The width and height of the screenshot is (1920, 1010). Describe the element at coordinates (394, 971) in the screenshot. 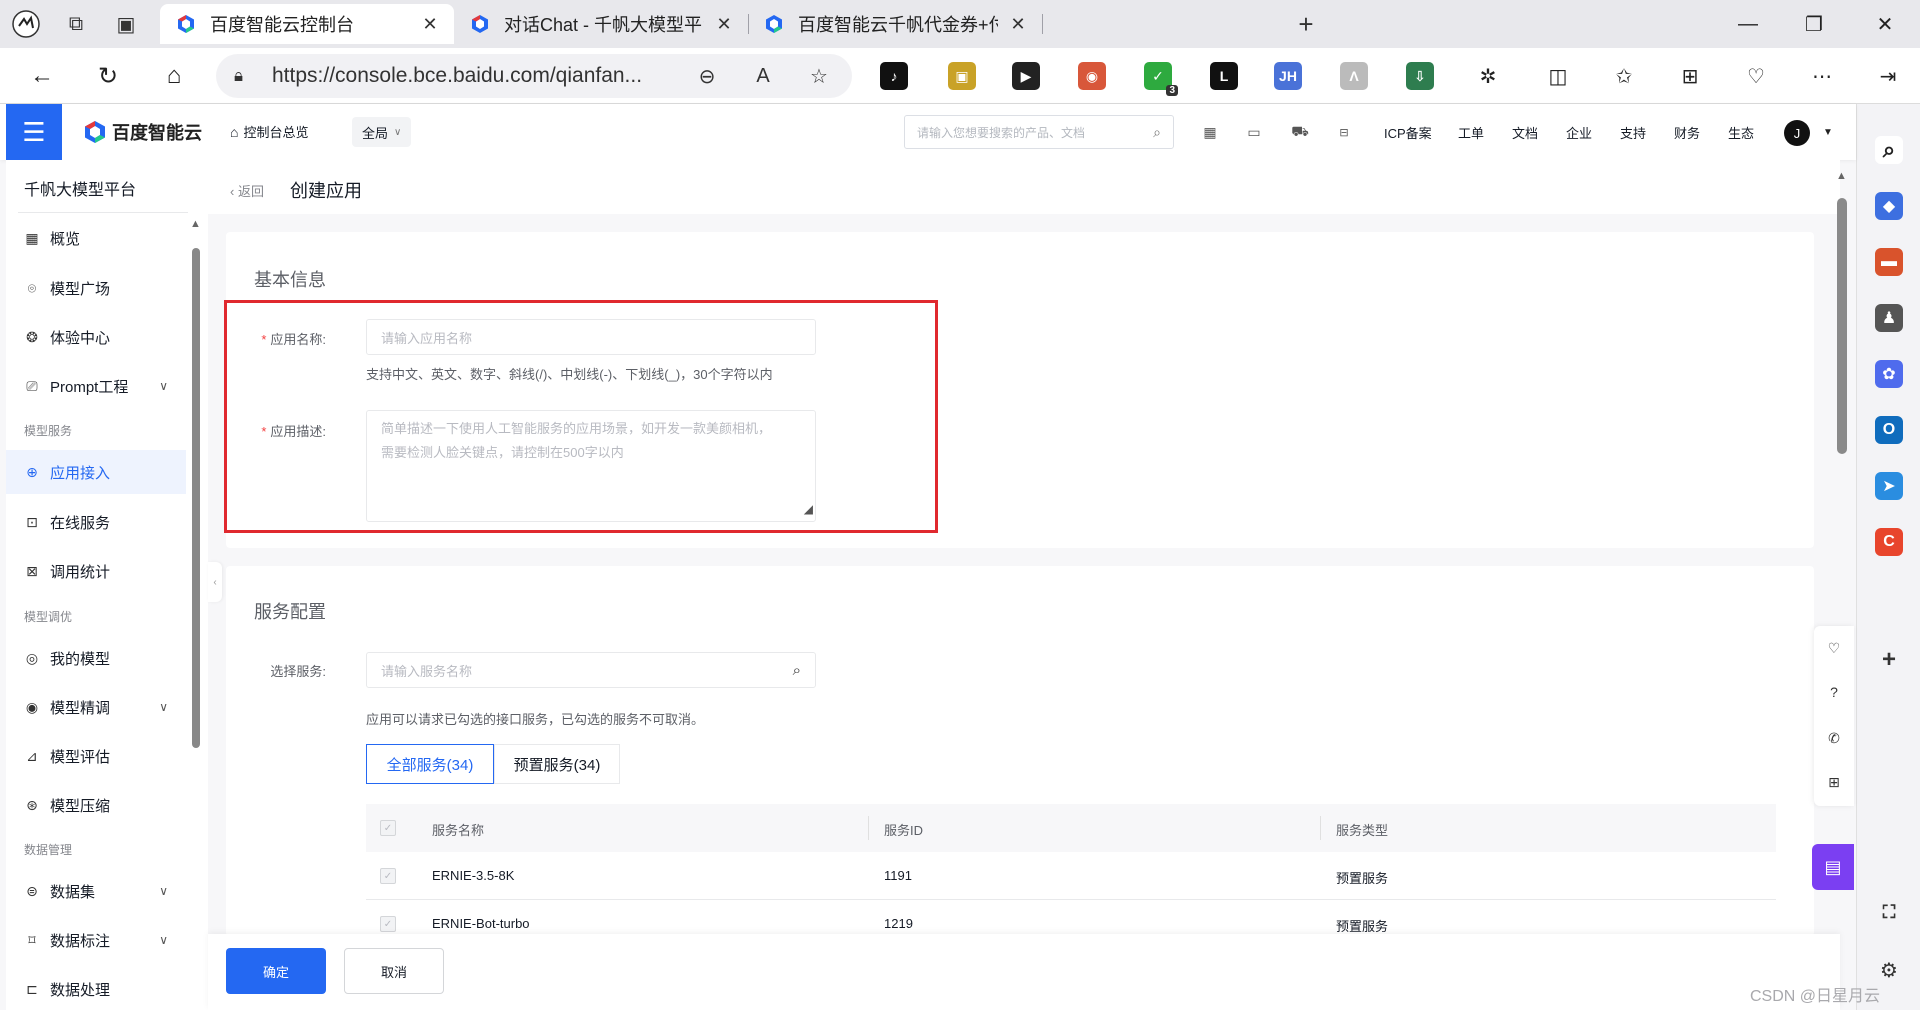

I see `cancel-button: 取消` at that location.